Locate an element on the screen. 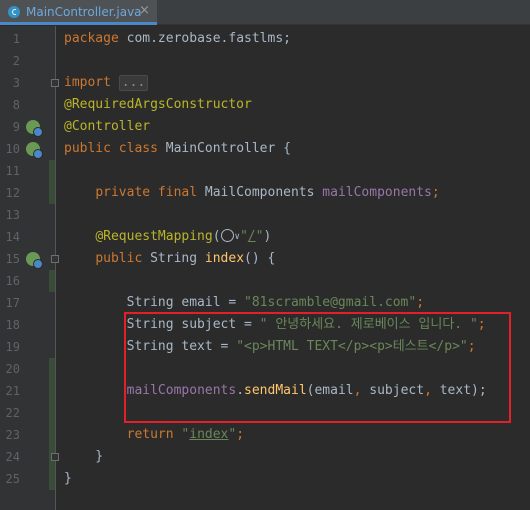 Image resolution: width=530 pixels, height=510 pixels. code-text: @RequiredArgsConstructor is located at coordinates (158, 105).